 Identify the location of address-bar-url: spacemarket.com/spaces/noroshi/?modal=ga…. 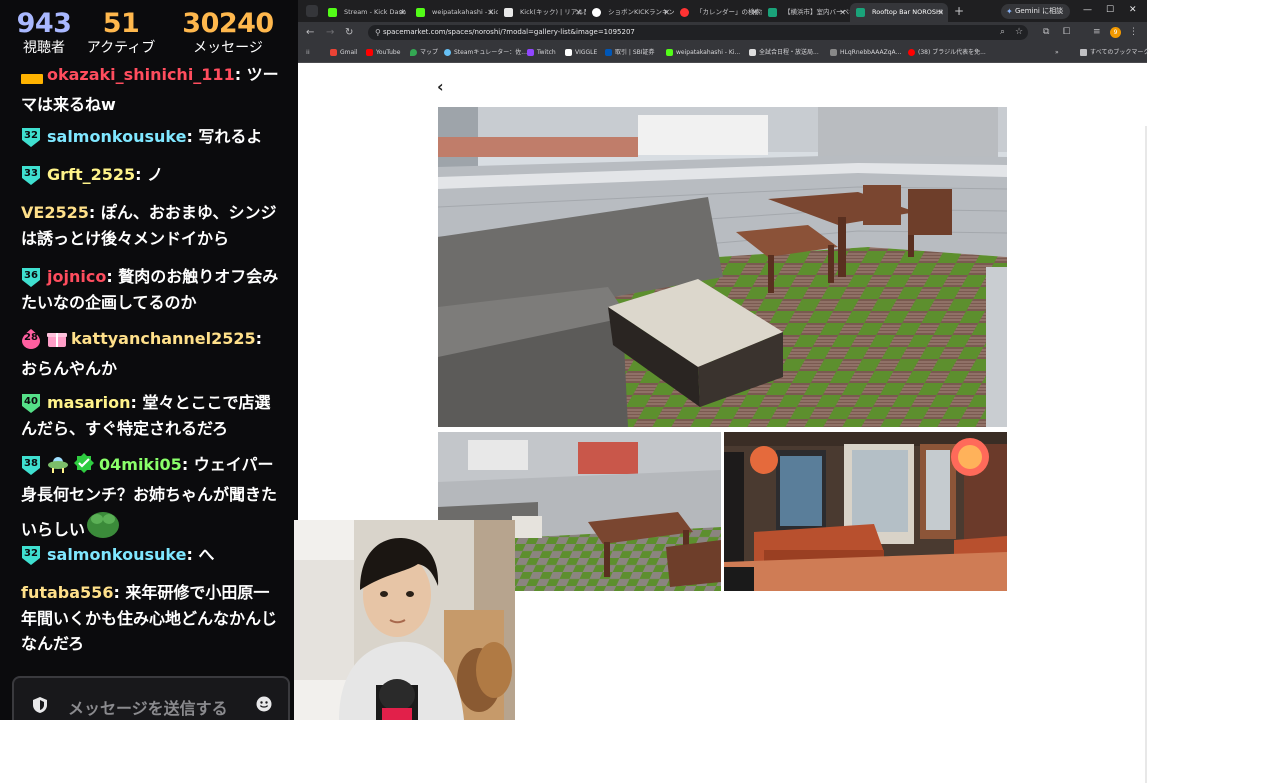
(509, 32).